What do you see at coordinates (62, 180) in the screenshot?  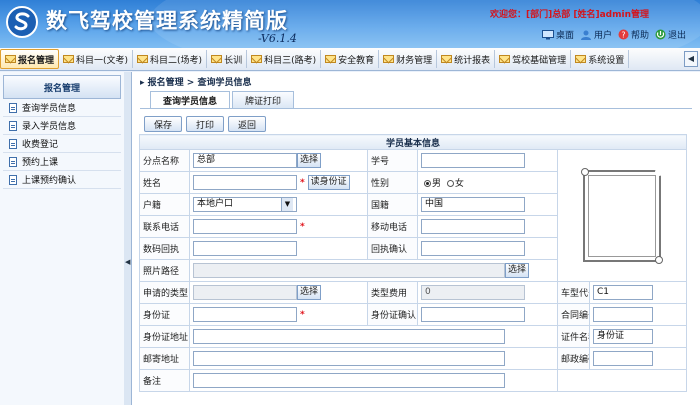 I see `sidebar-item-confirm-booking: 上课预约确认` at bounding box center [62, 180].